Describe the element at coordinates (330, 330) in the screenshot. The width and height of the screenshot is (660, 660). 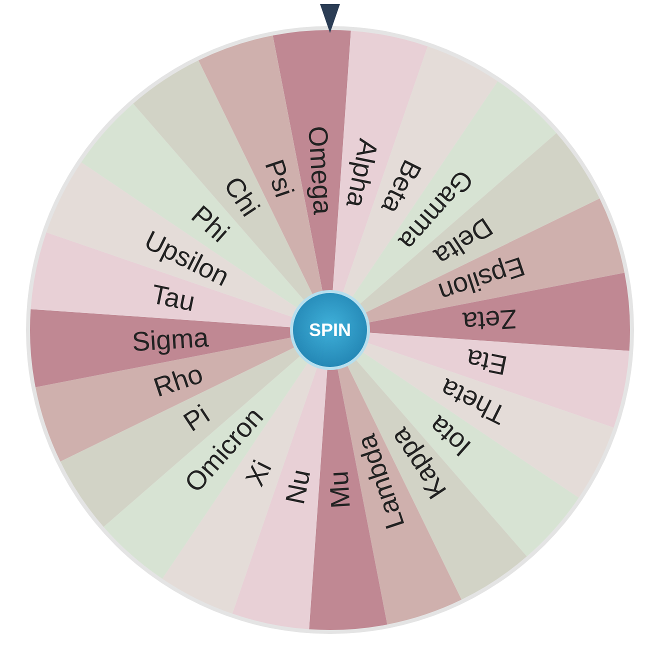
I see `spin-button: SPIN` at that location.